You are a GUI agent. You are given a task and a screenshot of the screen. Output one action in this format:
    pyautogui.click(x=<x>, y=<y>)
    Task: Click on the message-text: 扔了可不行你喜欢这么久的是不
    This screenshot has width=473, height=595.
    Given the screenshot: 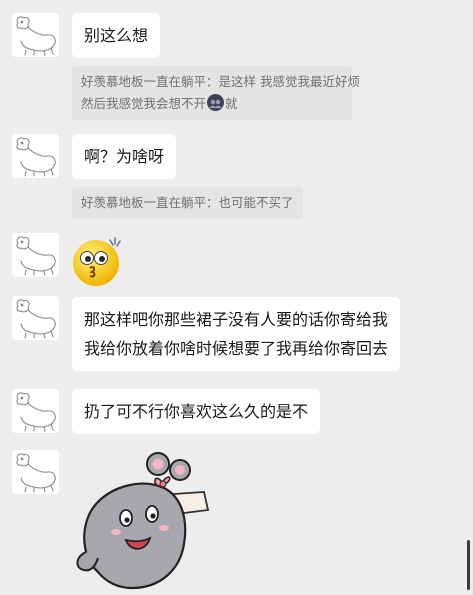 What is the action you would take?
    pyautogui.click(x=196, y=411)
    